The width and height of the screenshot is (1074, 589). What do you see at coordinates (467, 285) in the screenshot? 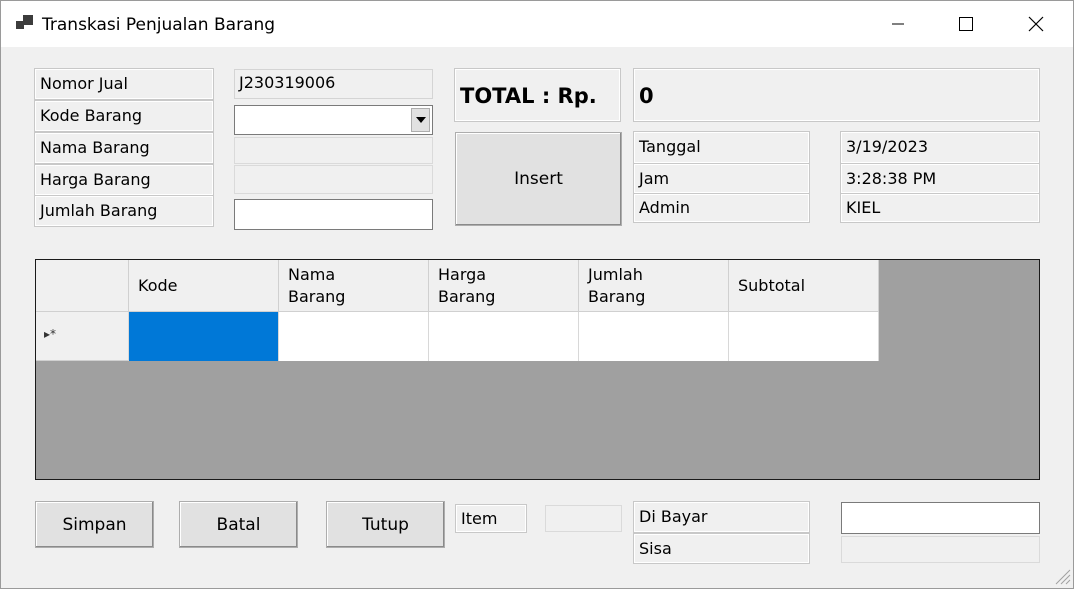
I see `column-header-label: Harga Barang` at bounding box center [467, 285].